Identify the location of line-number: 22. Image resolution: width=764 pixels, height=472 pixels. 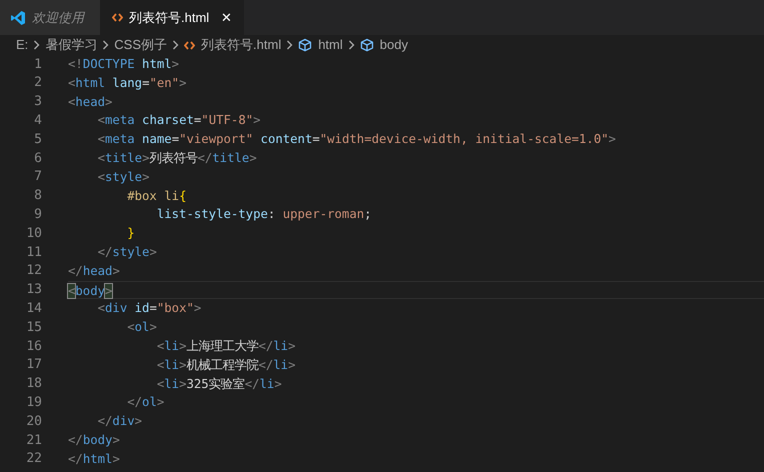
(33, 459).